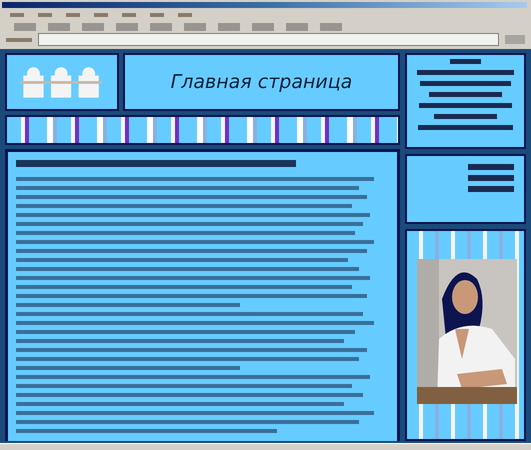 This screenshot has width=531, height=450. I want to click on address-label-drawing, so click(19, 40).